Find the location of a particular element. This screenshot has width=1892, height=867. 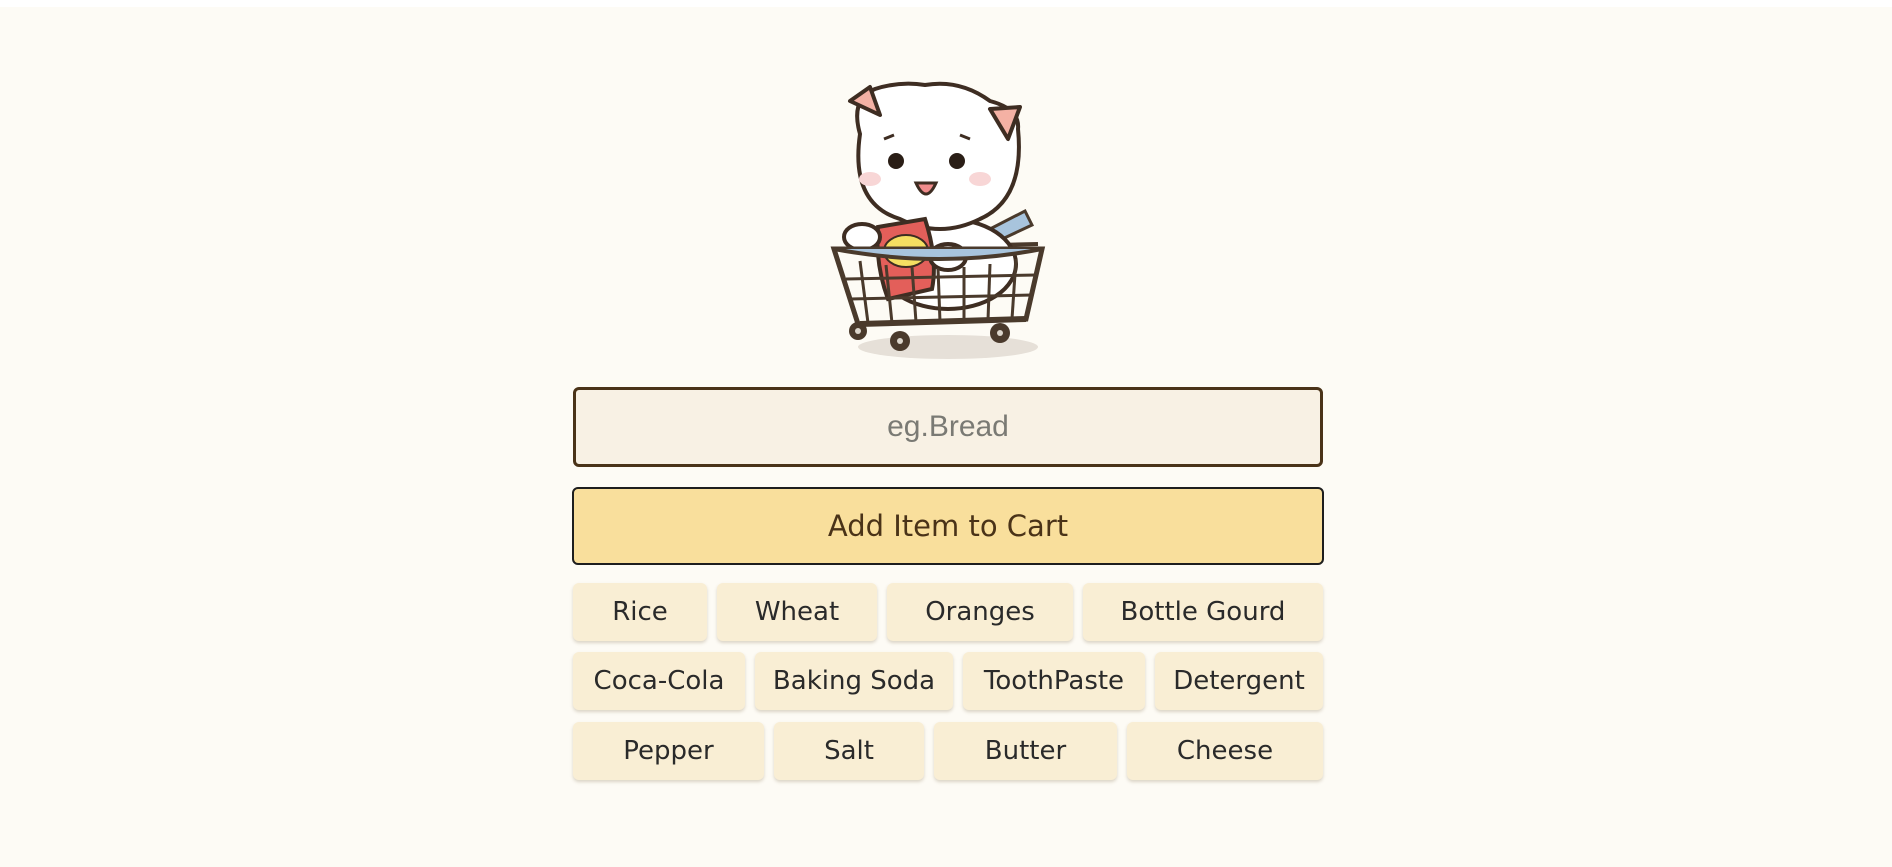

item-chip: ToothPaste is located at coordinates (1054, 681).